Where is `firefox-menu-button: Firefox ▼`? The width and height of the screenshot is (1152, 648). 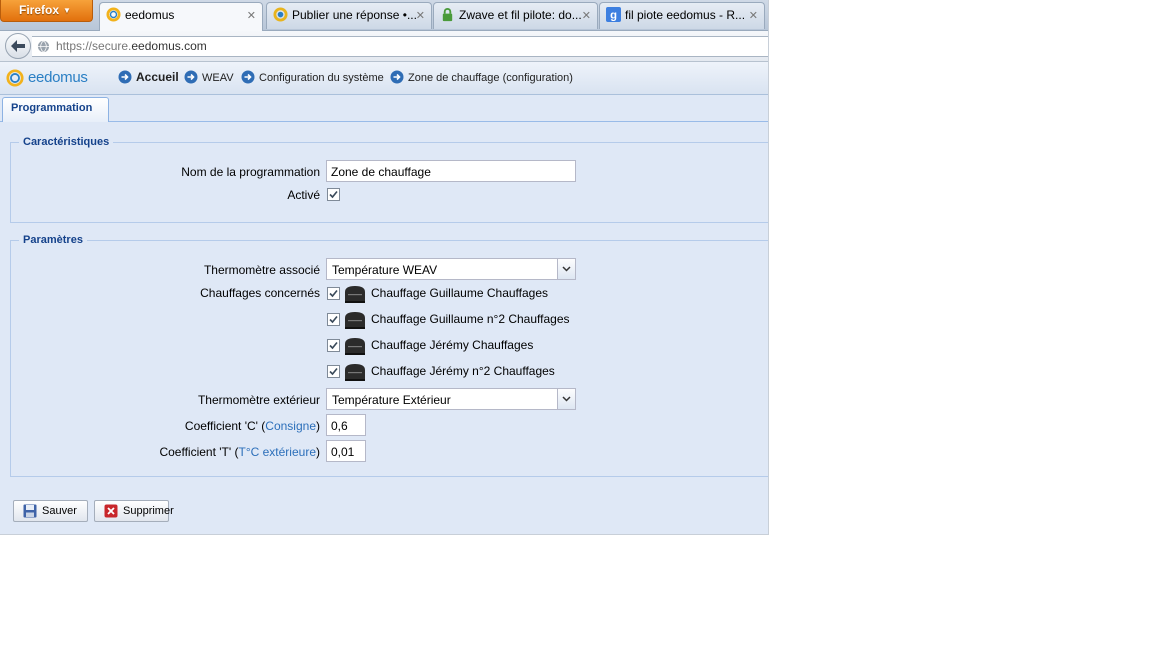
firefox-menu-button: Firefox ▼ is located at coordinates (46, 11).